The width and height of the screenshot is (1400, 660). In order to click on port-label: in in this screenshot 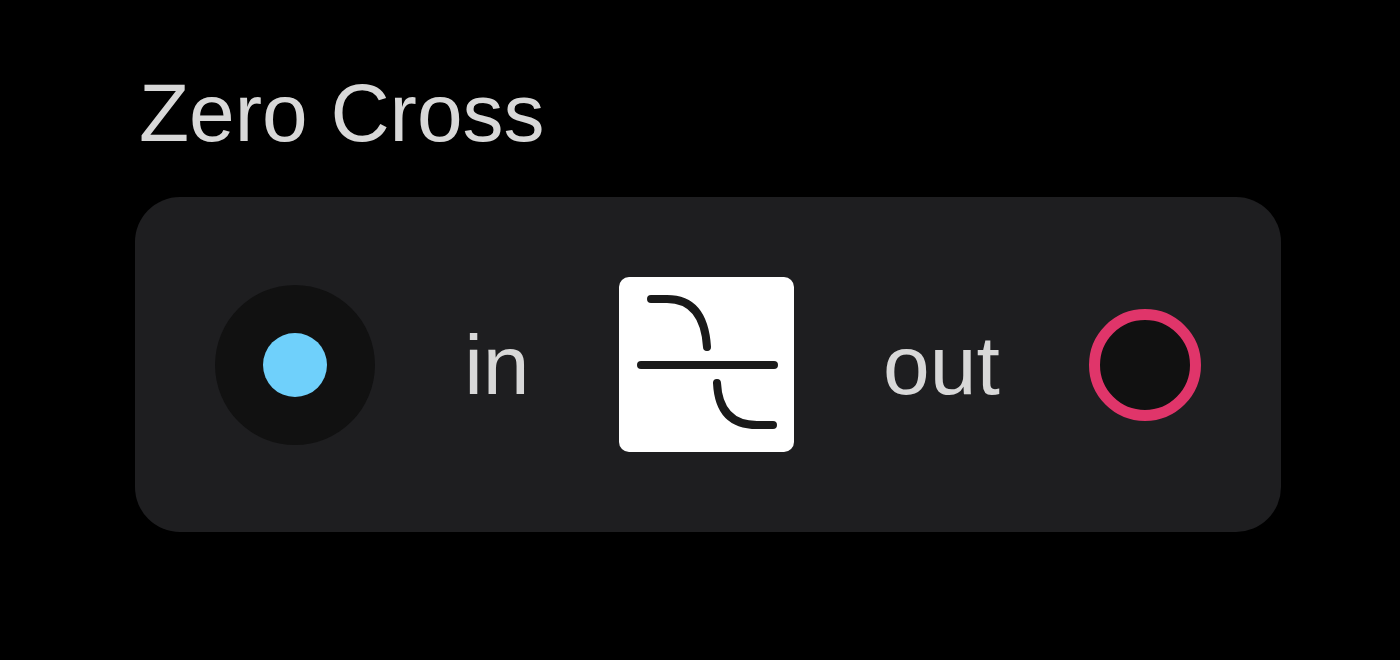, I will do `click(497, 364)`.